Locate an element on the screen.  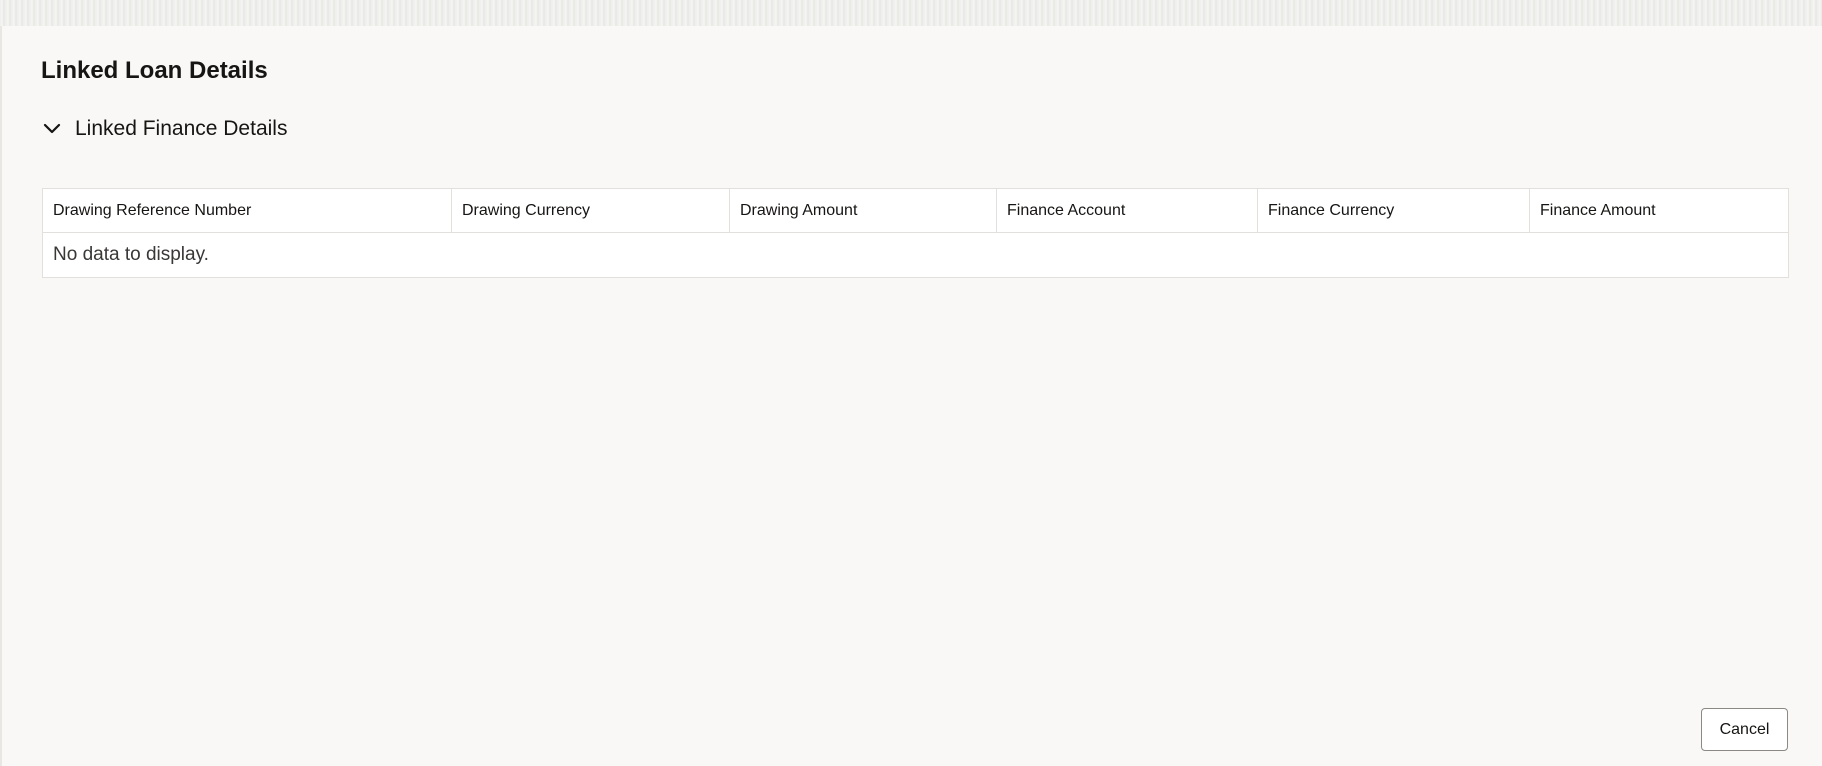
column-header-drawing-reference-number: Drawing Reference Number is located at coordinates (247, 210).